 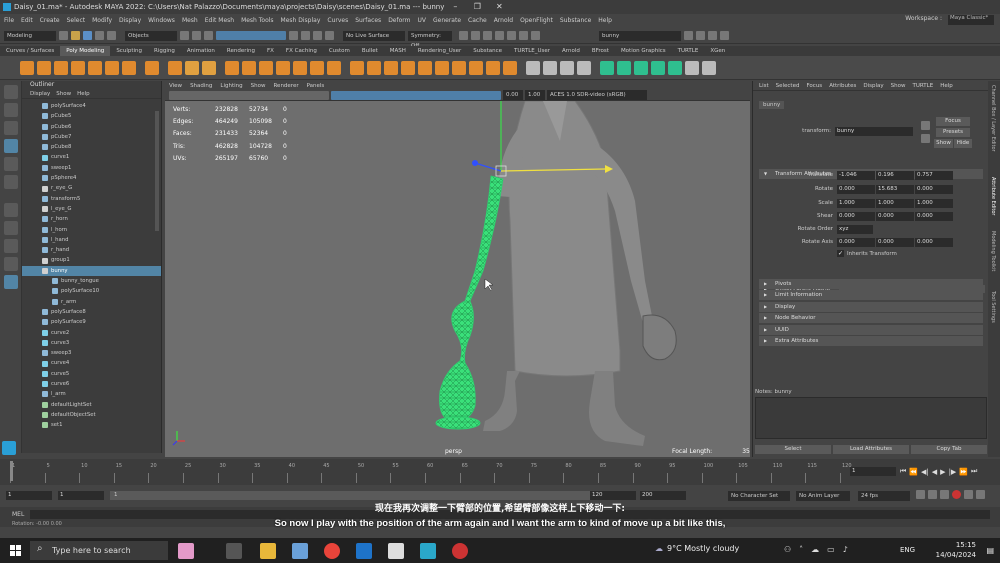 What do you see at coordinates (91, 157) in the screenshot?
I see `outliner-item-curve1: curve1` at bounding box center [91, 157].